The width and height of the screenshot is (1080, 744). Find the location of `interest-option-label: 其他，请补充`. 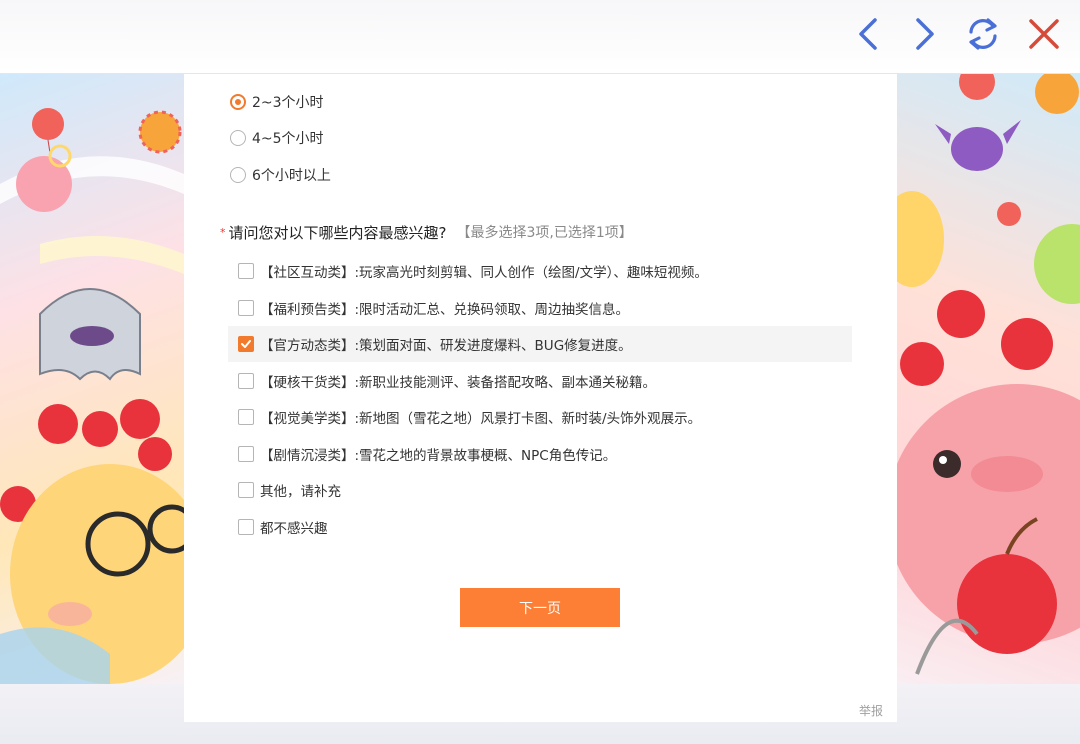

interest-option-label: 其他，请补充 is located at coordinates (300, 492).